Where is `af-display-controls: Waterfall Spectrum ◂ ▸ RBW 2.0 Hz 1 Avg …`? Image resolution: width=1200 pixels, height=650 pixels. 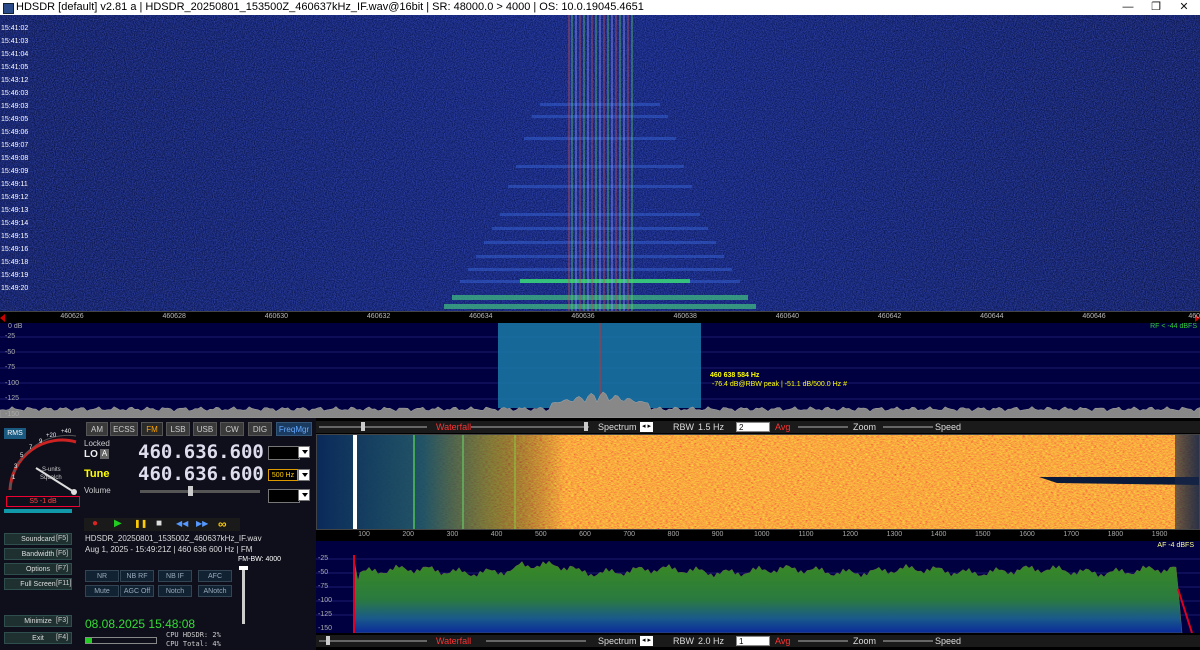 af-display-controls: Waterfall Spectrum ◂ ▸ RBW 2.0 Hz 1 Avg … is located at coordinates (758, 641).